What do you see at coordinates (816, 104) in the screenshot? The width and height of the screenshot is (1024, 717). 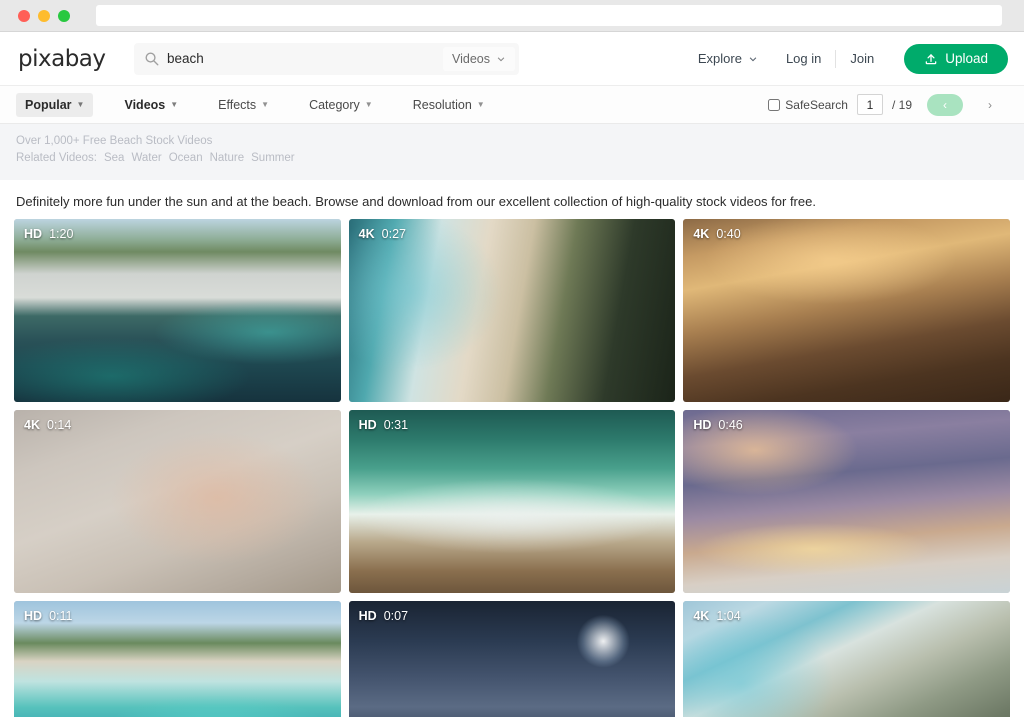 I see `safesearch-label: SafeSearch` at bounding box center [816, 104].